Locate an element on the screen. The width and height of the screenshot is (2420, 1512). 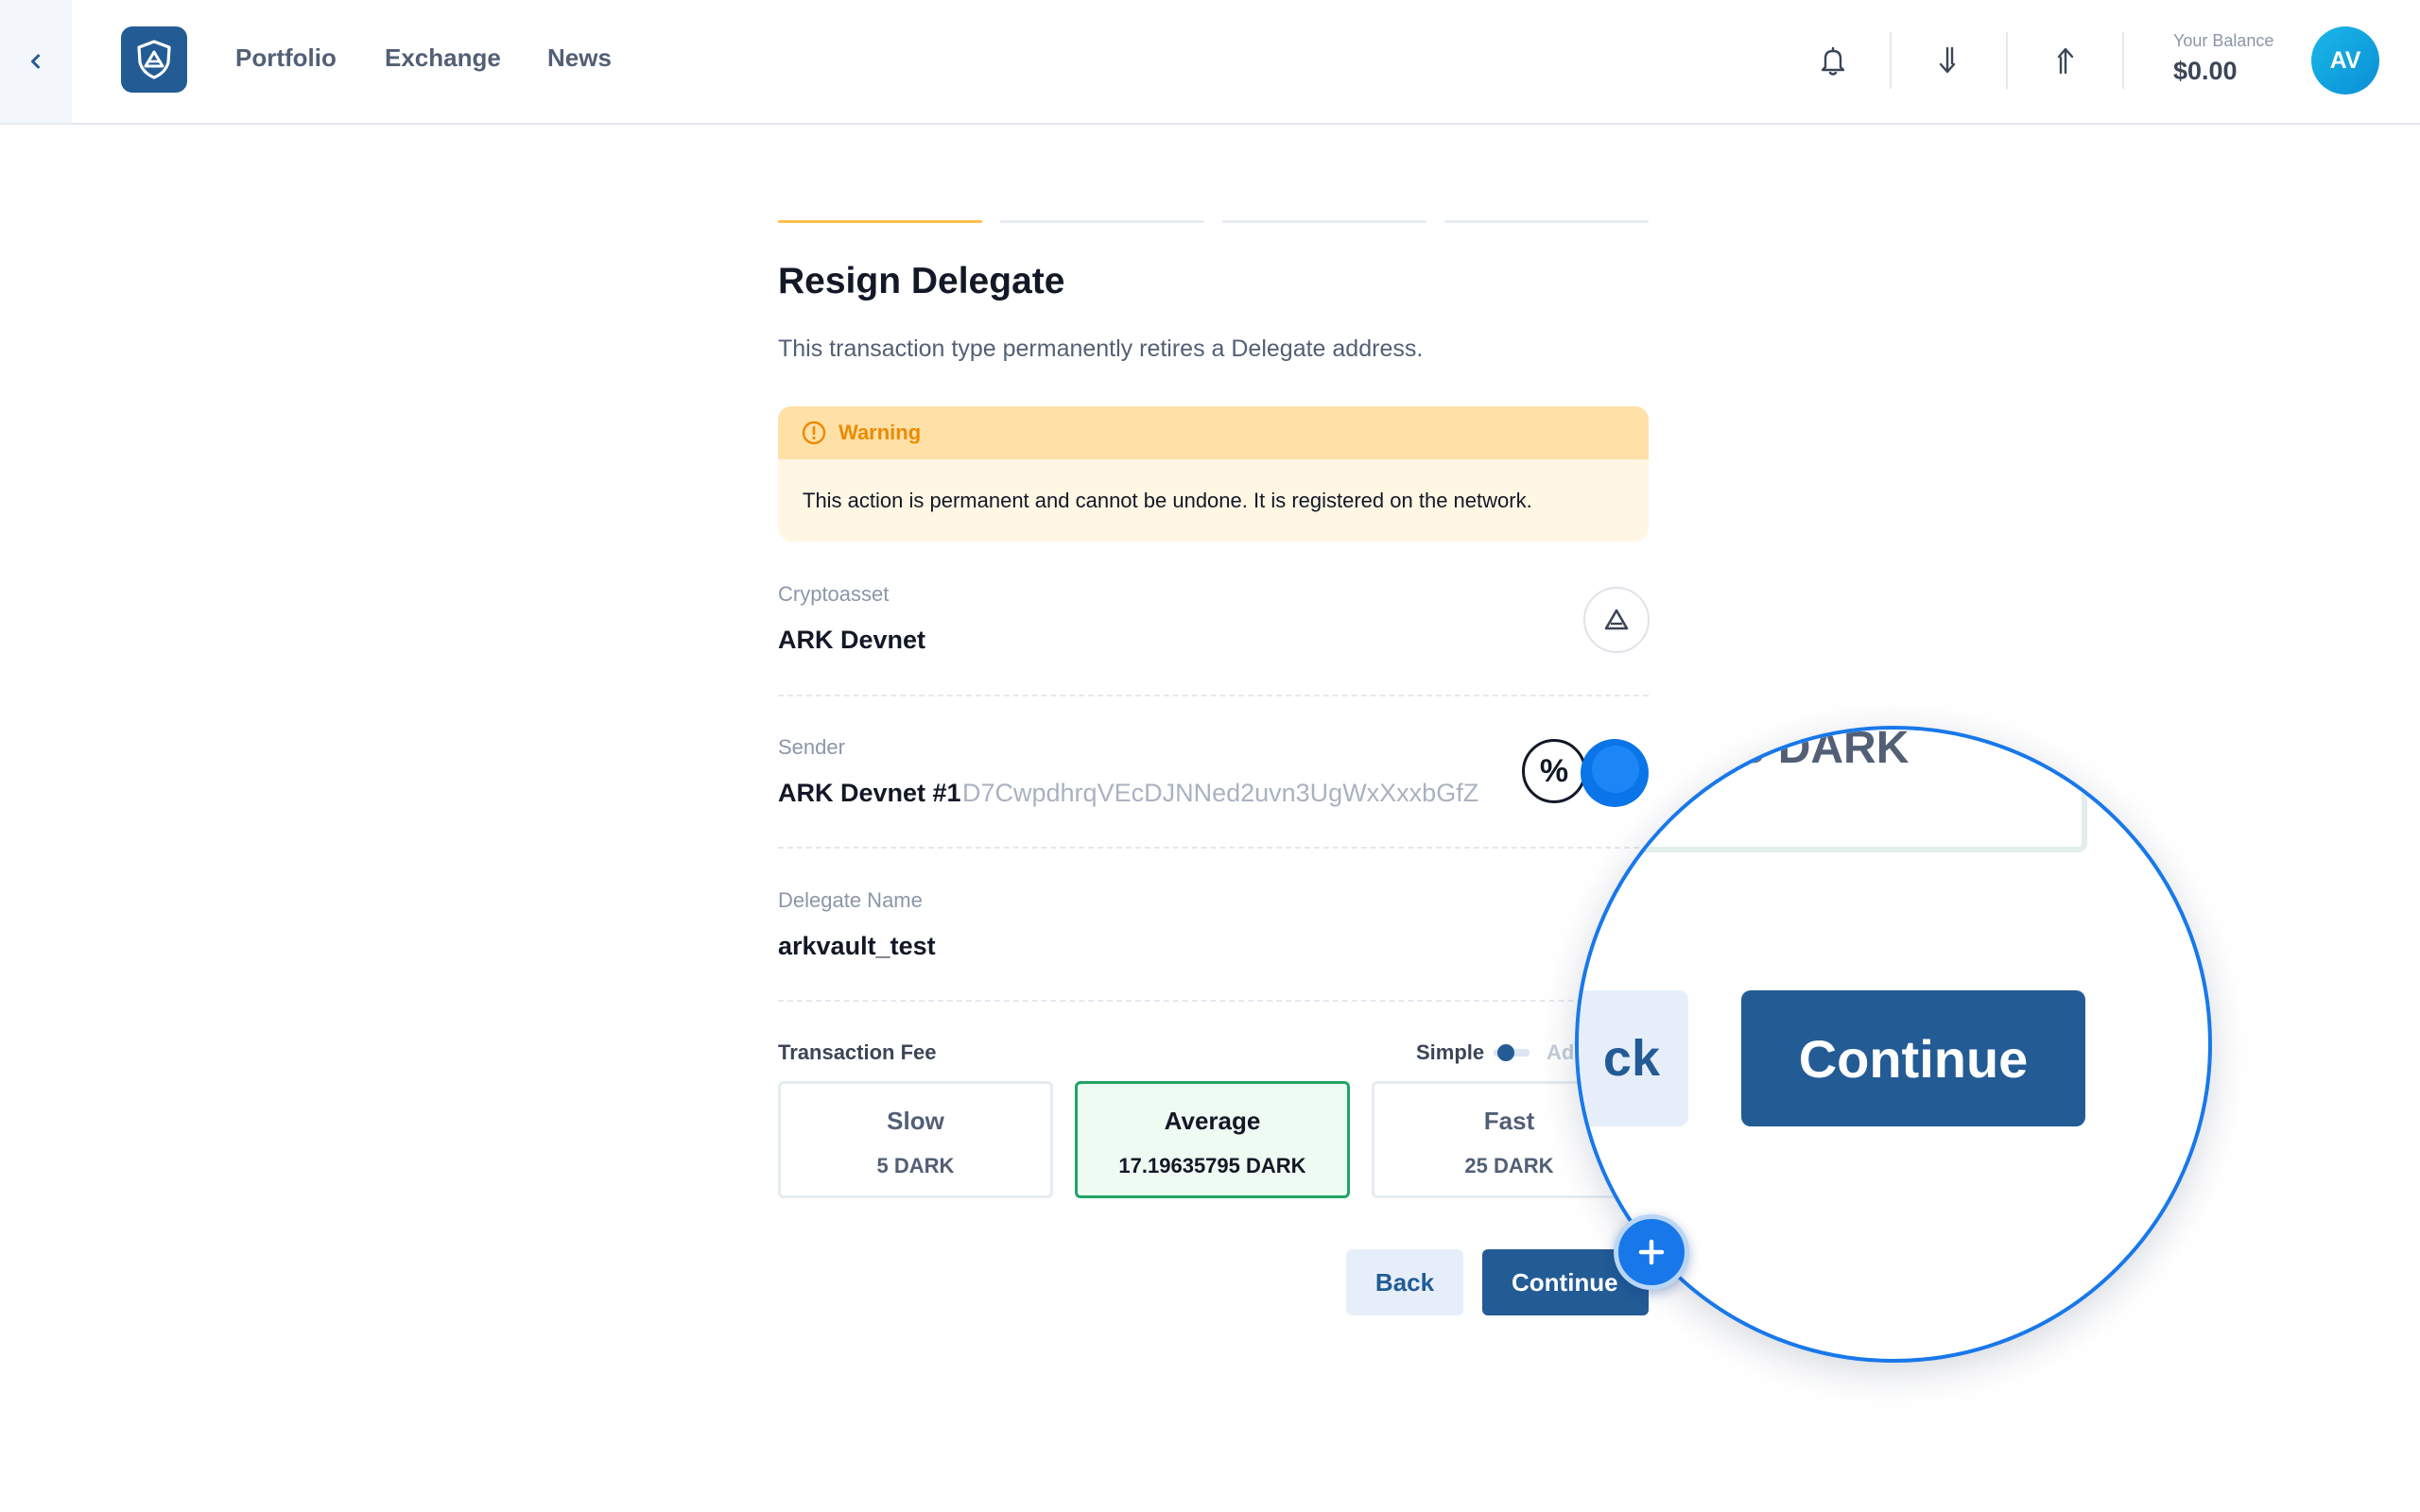
cryptoasset-label: Cryptoasset is located at coordinates (834, 594).